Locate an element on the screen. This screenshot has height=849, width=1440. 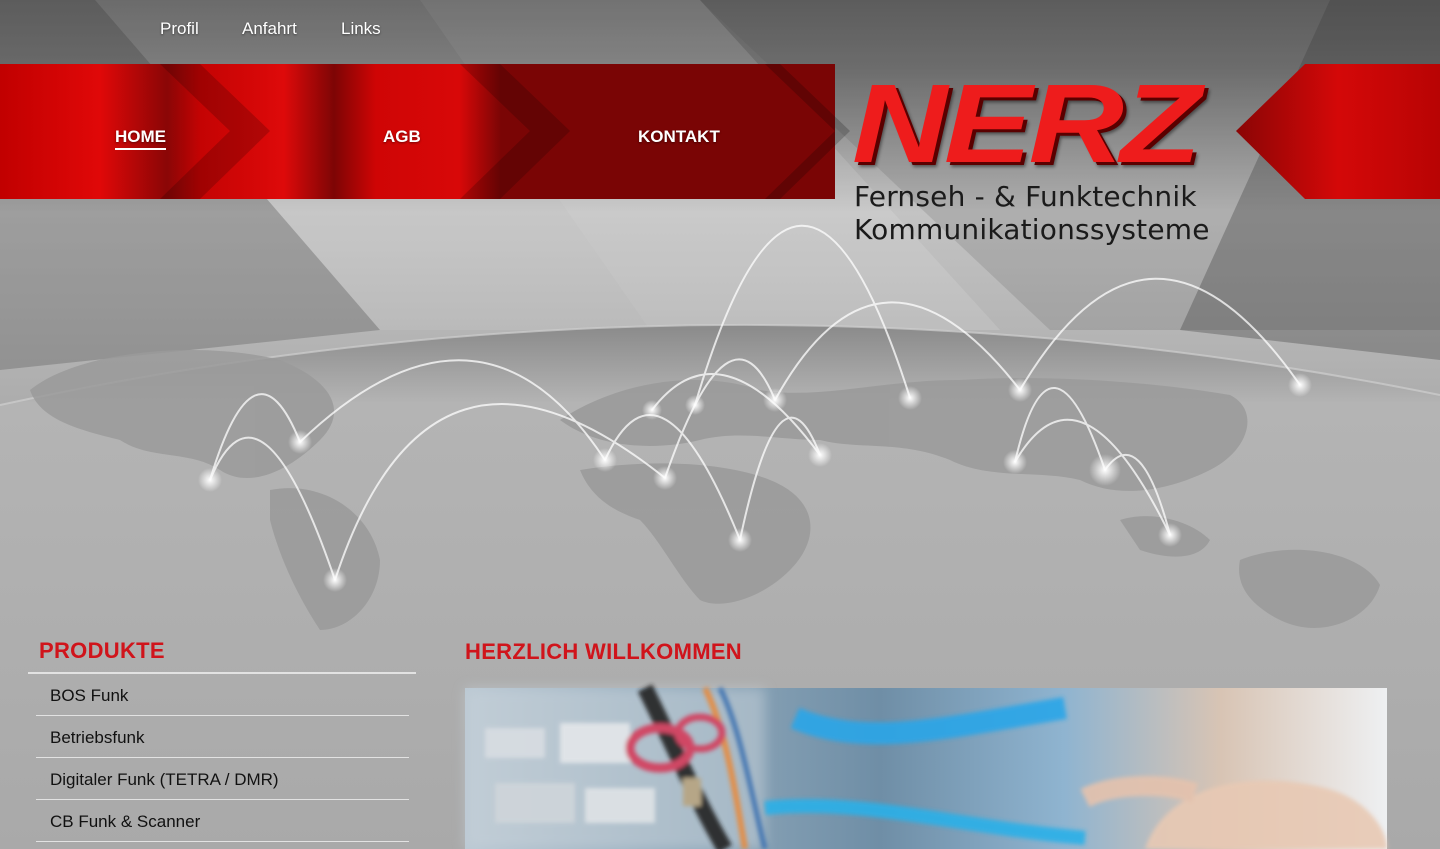
logo-tagline-2: Kommunikationssysteme is located at coordinates (1032, 229).